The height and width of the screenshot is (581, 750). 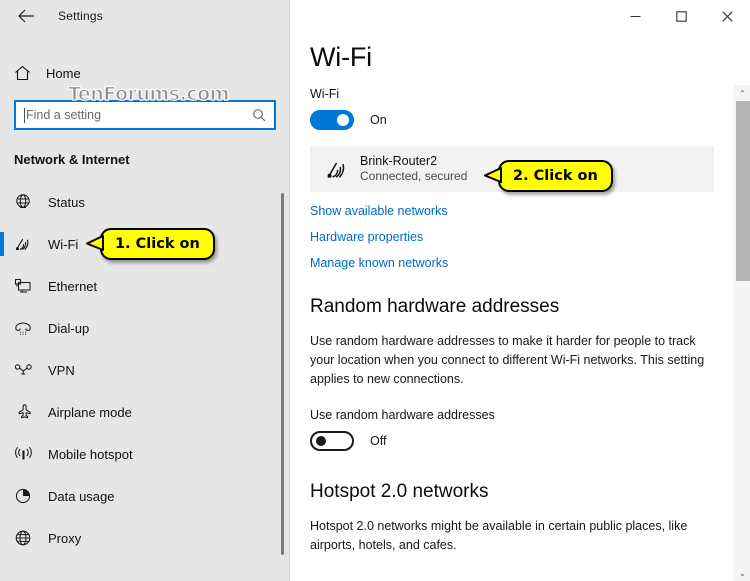 What do you see at coordinates (157, 244) in the screenshot?
I see `callout-step-1-text: 1. Click on` at bounding box center [157, 244].